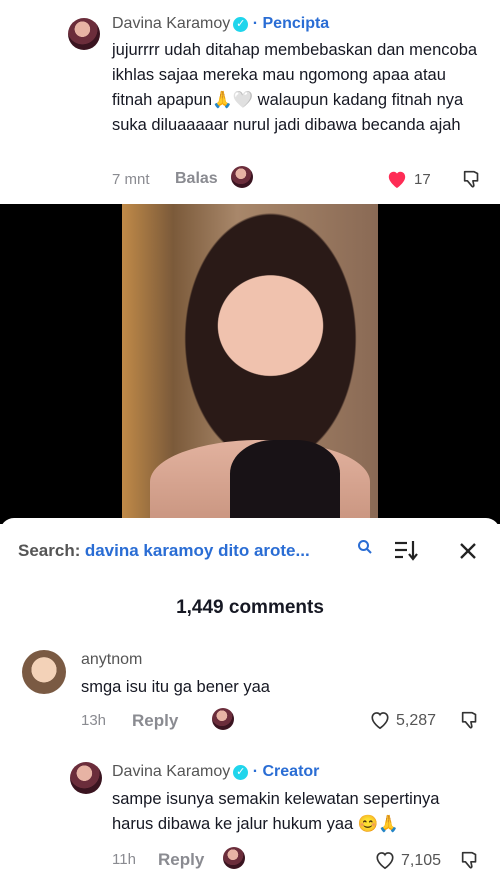  Describe the element at coordinates (291, 771) in the screenshot. I see `creator-tag: Creator` at that location.